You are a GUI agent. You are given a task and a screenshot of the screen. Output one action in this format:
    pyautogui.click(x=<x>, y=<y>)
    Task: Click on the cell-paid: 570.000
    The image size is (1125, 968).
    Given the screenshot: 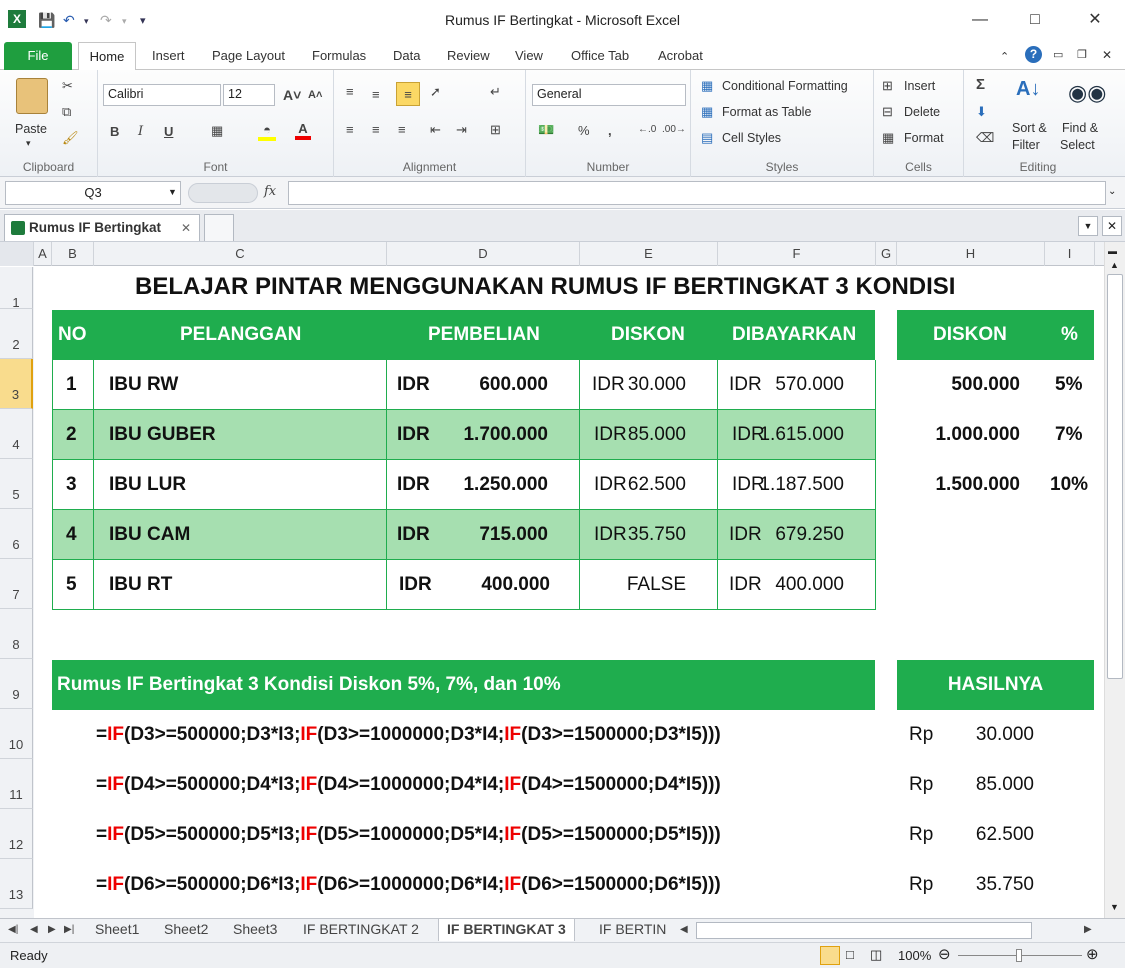 What is the action you would take?
    pyautogui.click(x=809, y=385)
    